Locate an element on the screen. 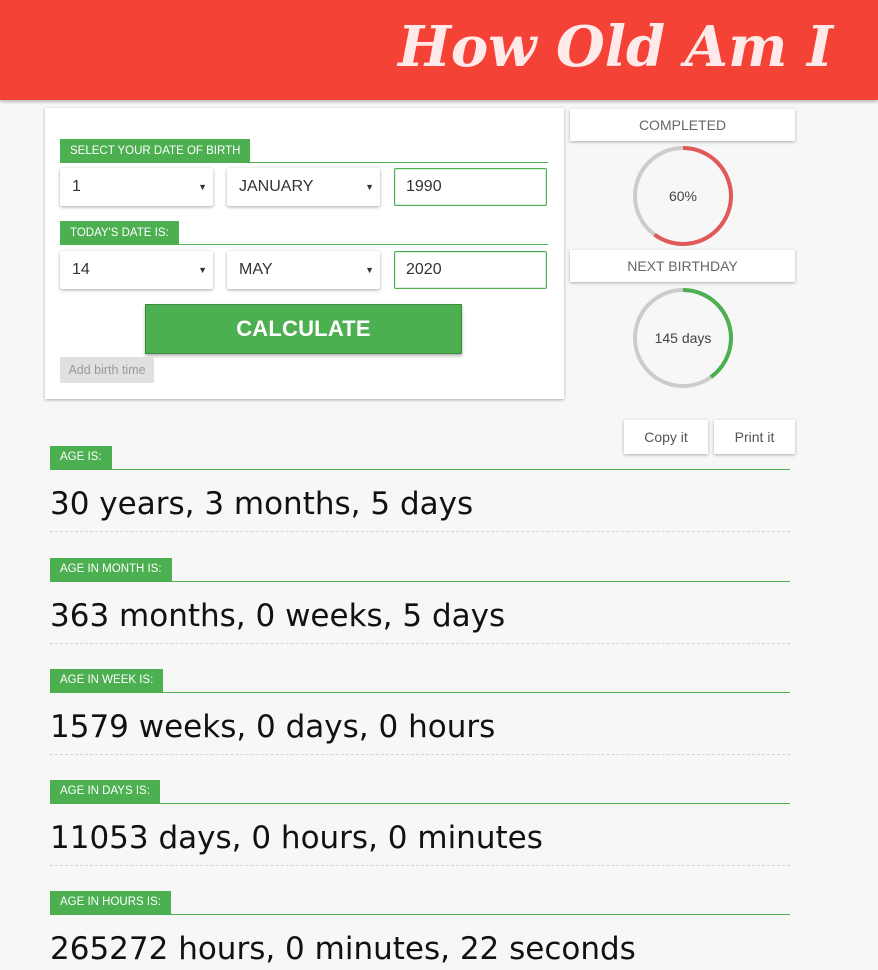 This screenshot has height=970, width=878. site-header: How Old Am I is located at coordinates (439, 50).